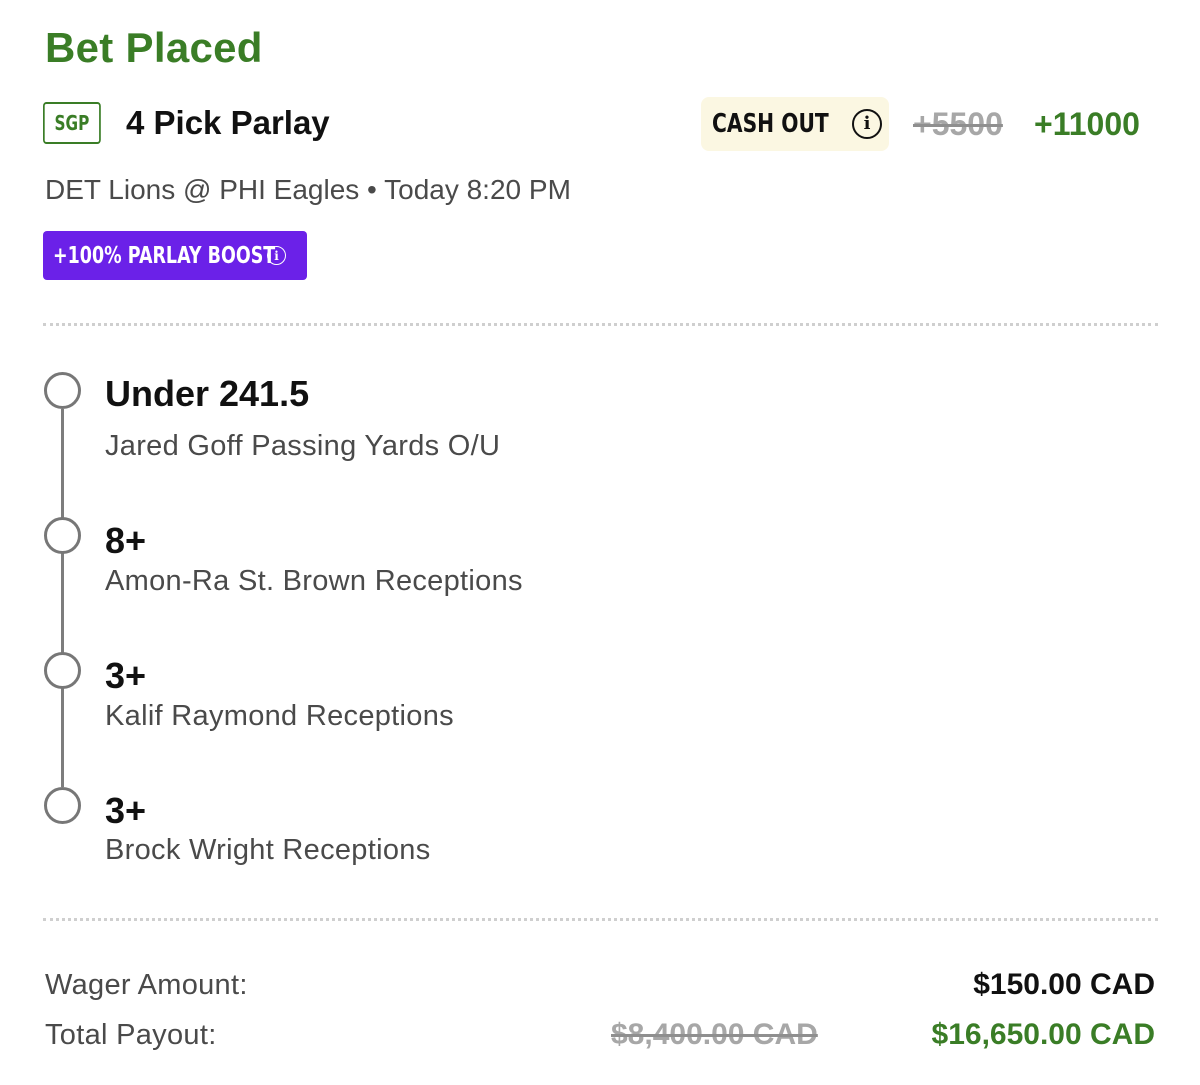  What do you see at coordinates (714, 1034) in the screenshot?
I see `original-payout: $8,400.00 CAD` at bounding box center [714, 1034].